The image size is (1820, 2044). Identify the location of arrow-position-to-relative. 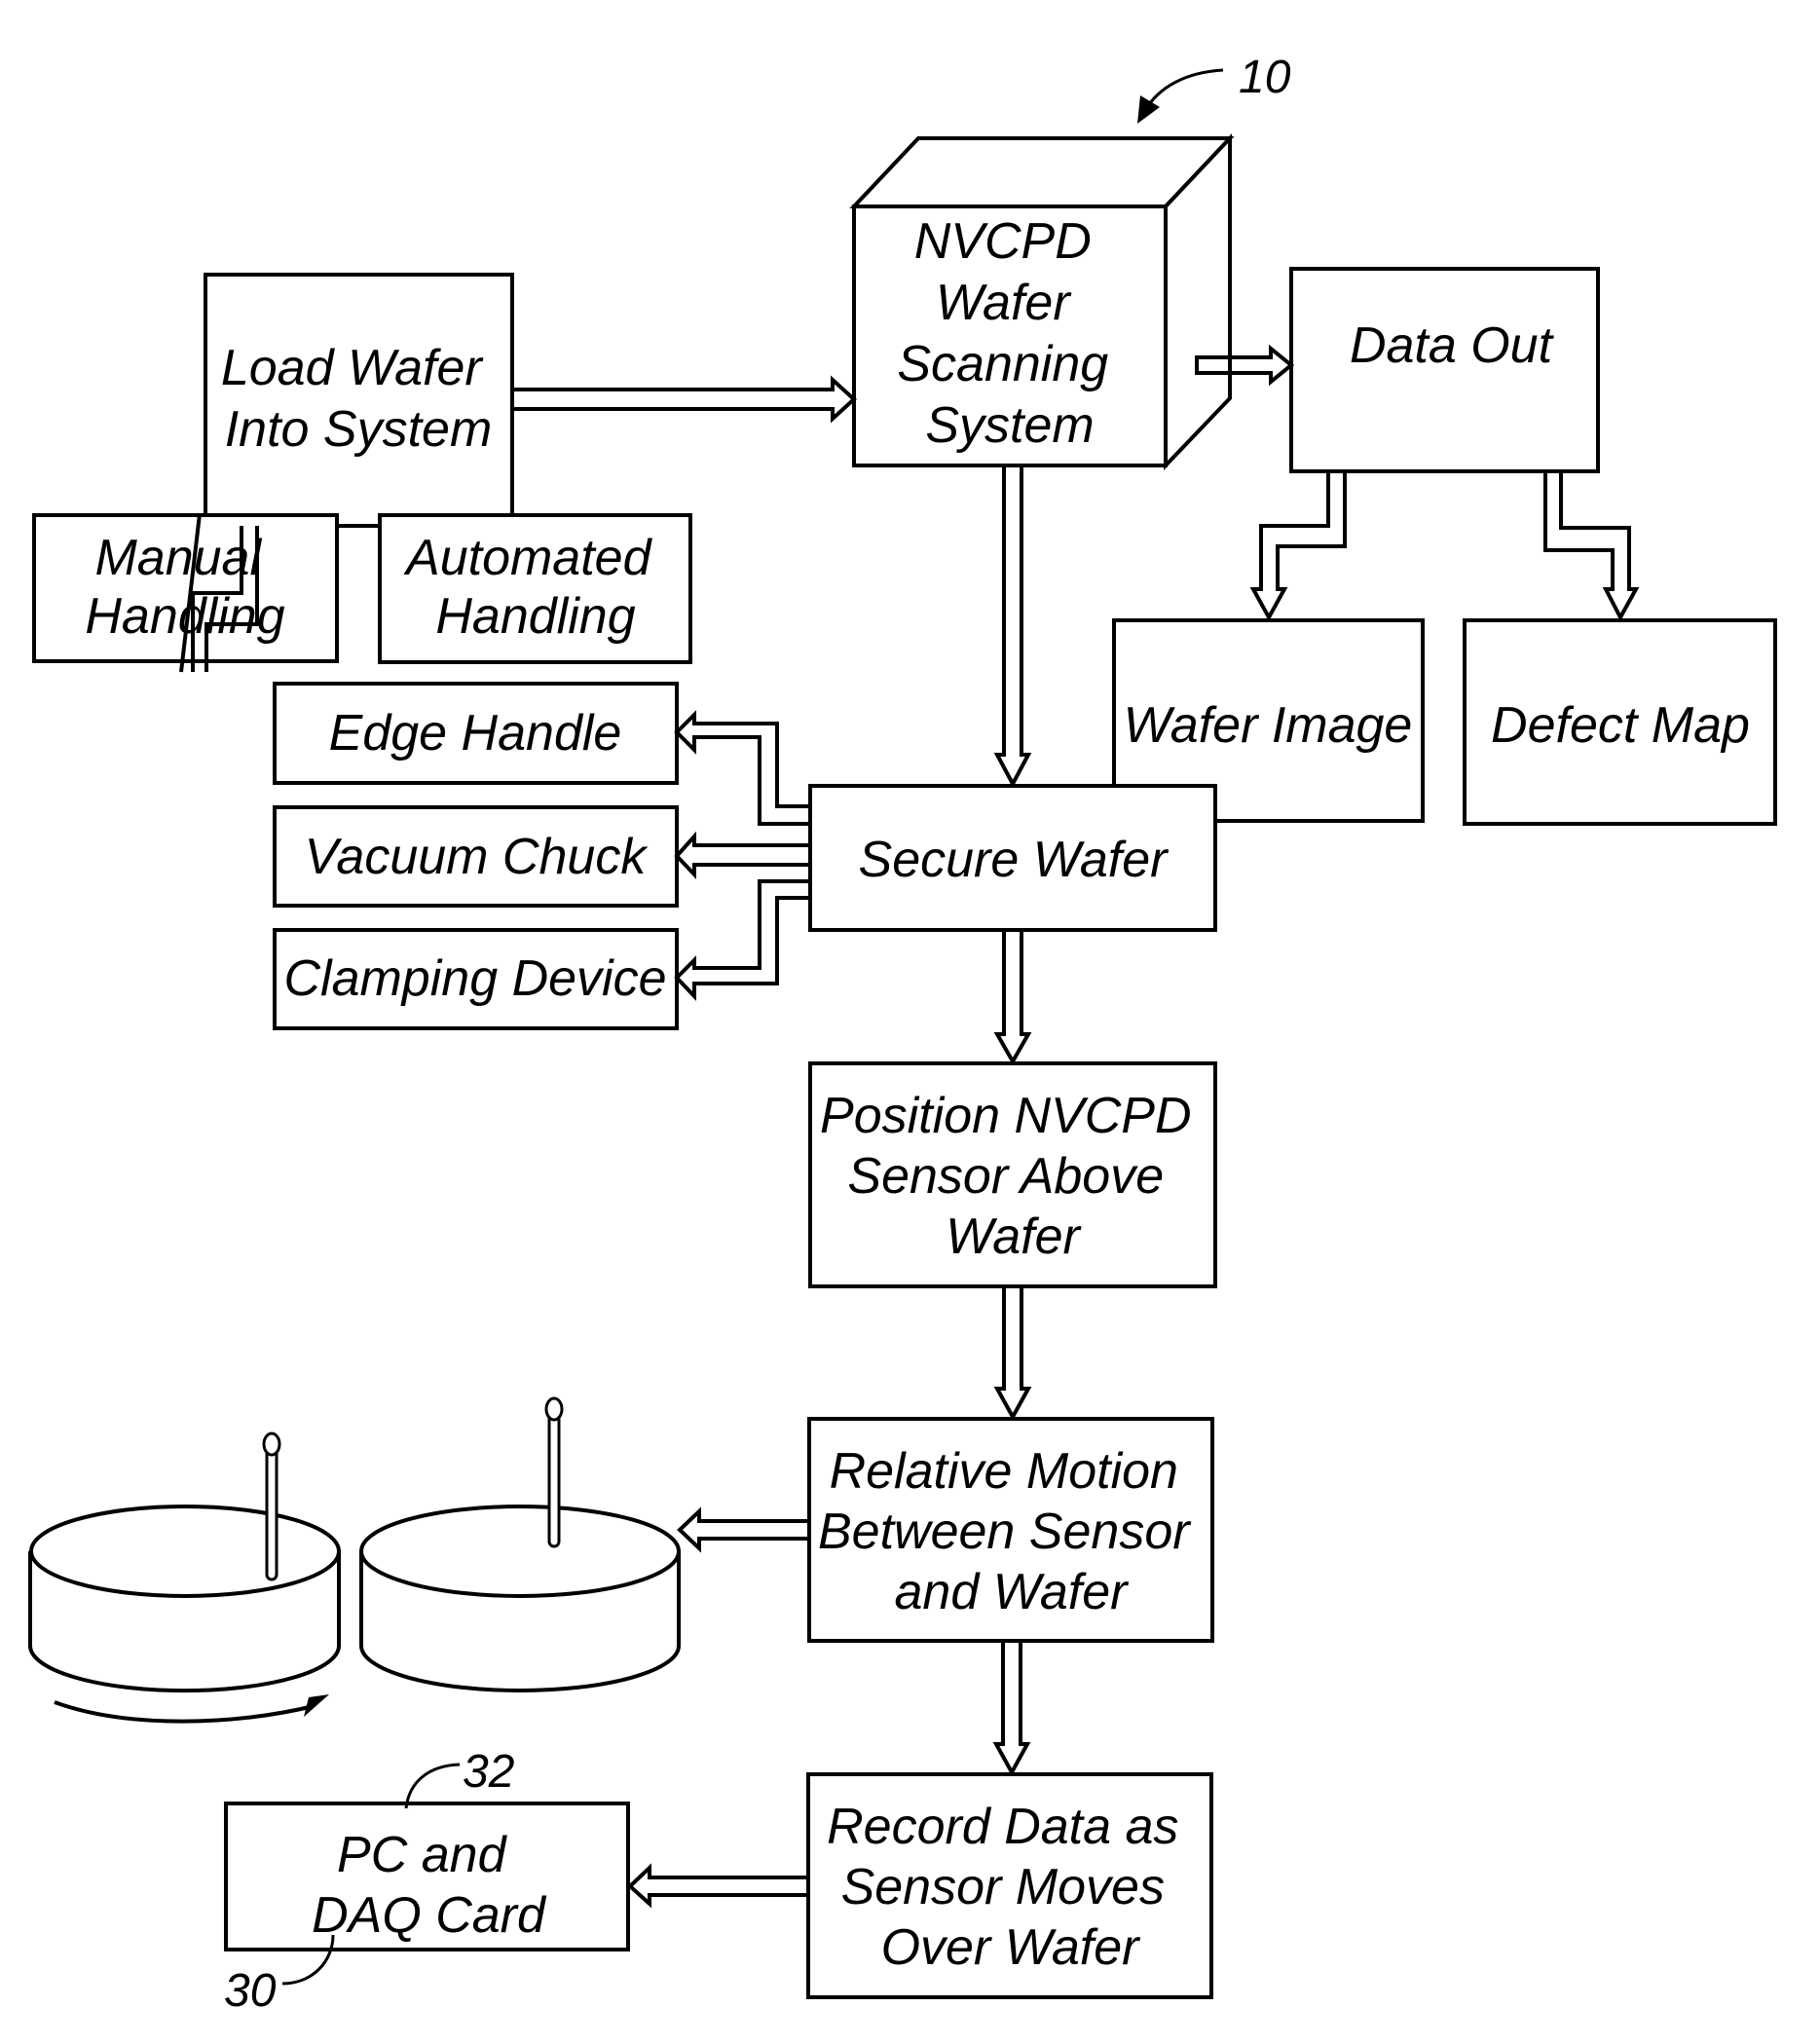
(1012, 1354).